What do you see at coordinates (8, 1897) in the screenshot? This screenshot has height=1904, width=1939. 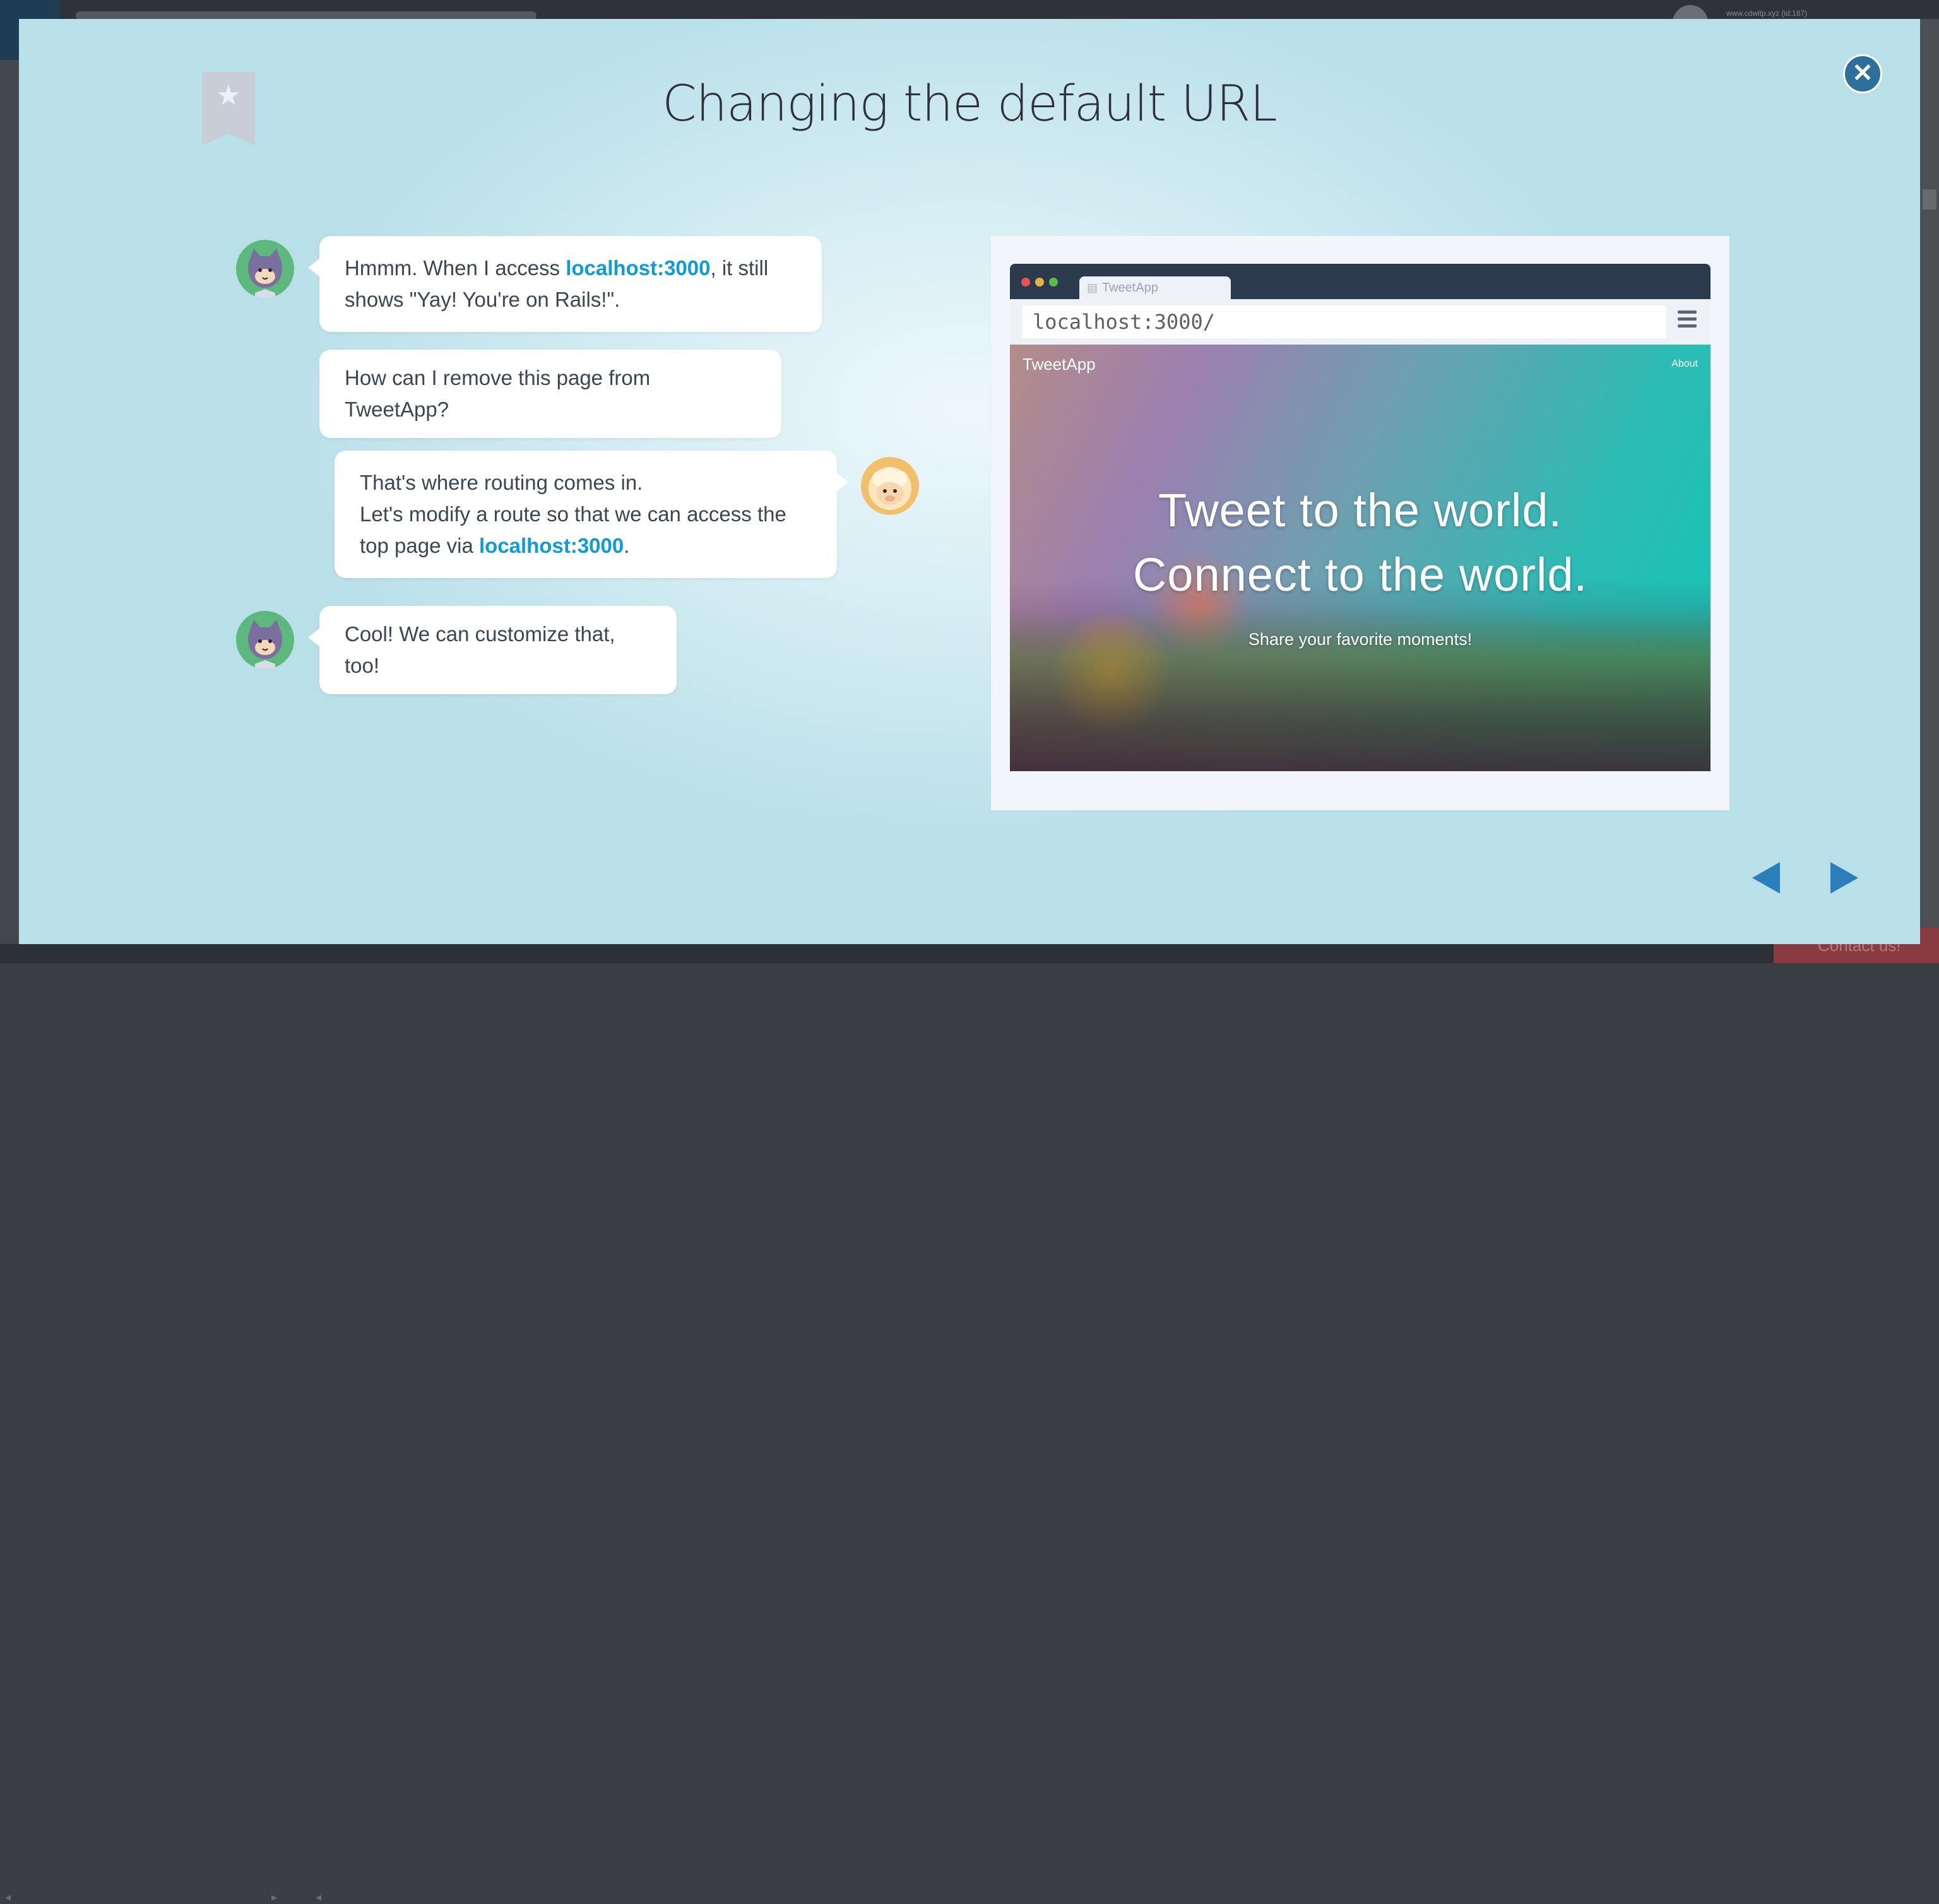 I see `background-scroll-left-icon: ◂` at bounding box center [8, 1897].